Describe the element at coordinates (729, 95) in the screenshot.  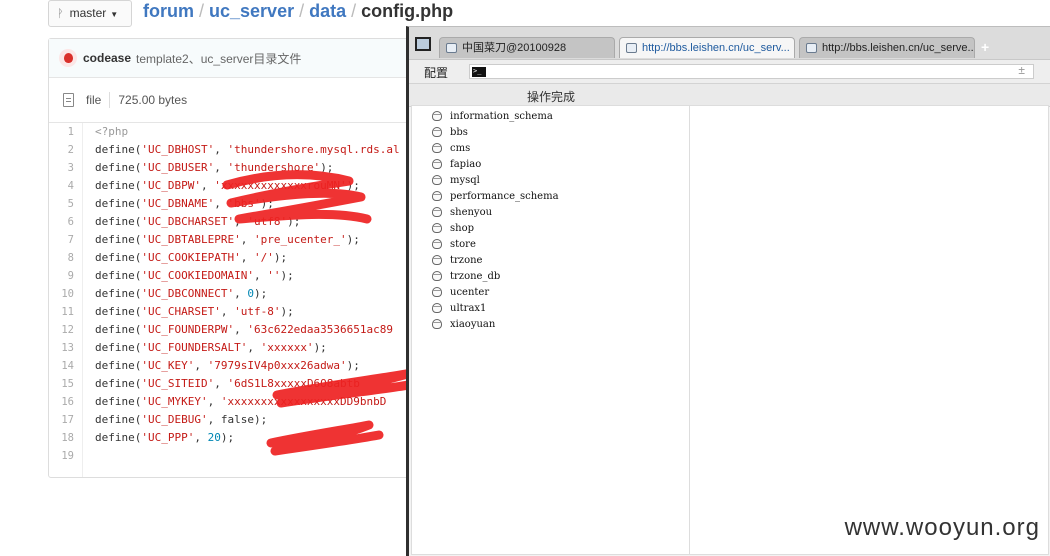
I see `status-bar: 操作完成` at that location.